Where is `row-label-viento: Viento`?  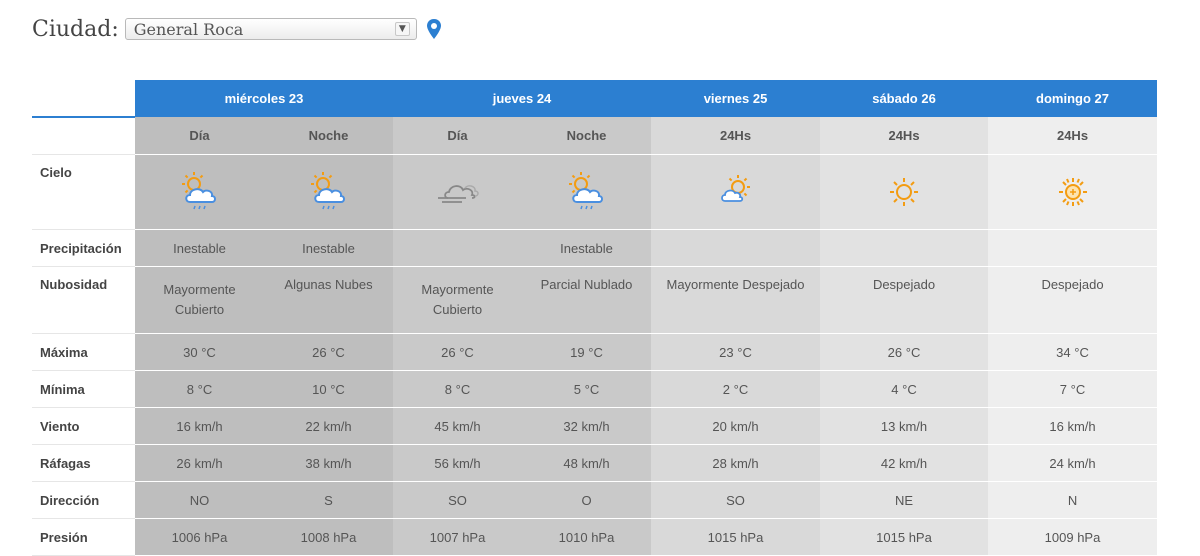
row-label-viento: Viento is located at coordinates (83, 426).